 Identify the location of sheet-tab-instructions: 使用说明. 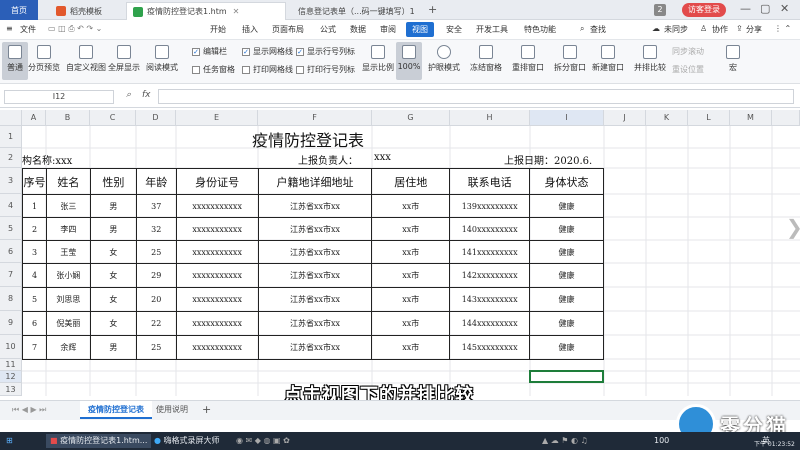
(172, 410).